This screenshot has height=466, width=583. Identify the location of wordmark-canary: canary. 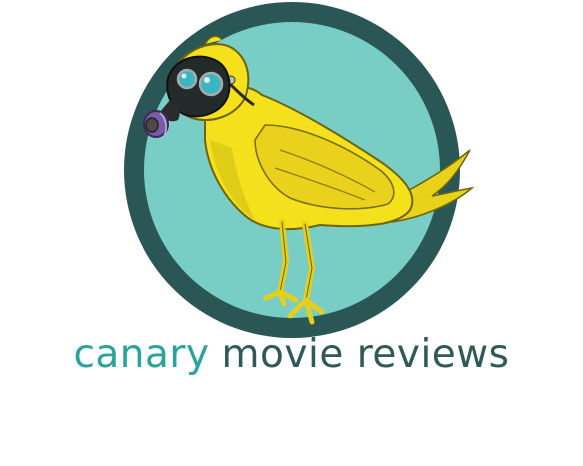
(141, 354).